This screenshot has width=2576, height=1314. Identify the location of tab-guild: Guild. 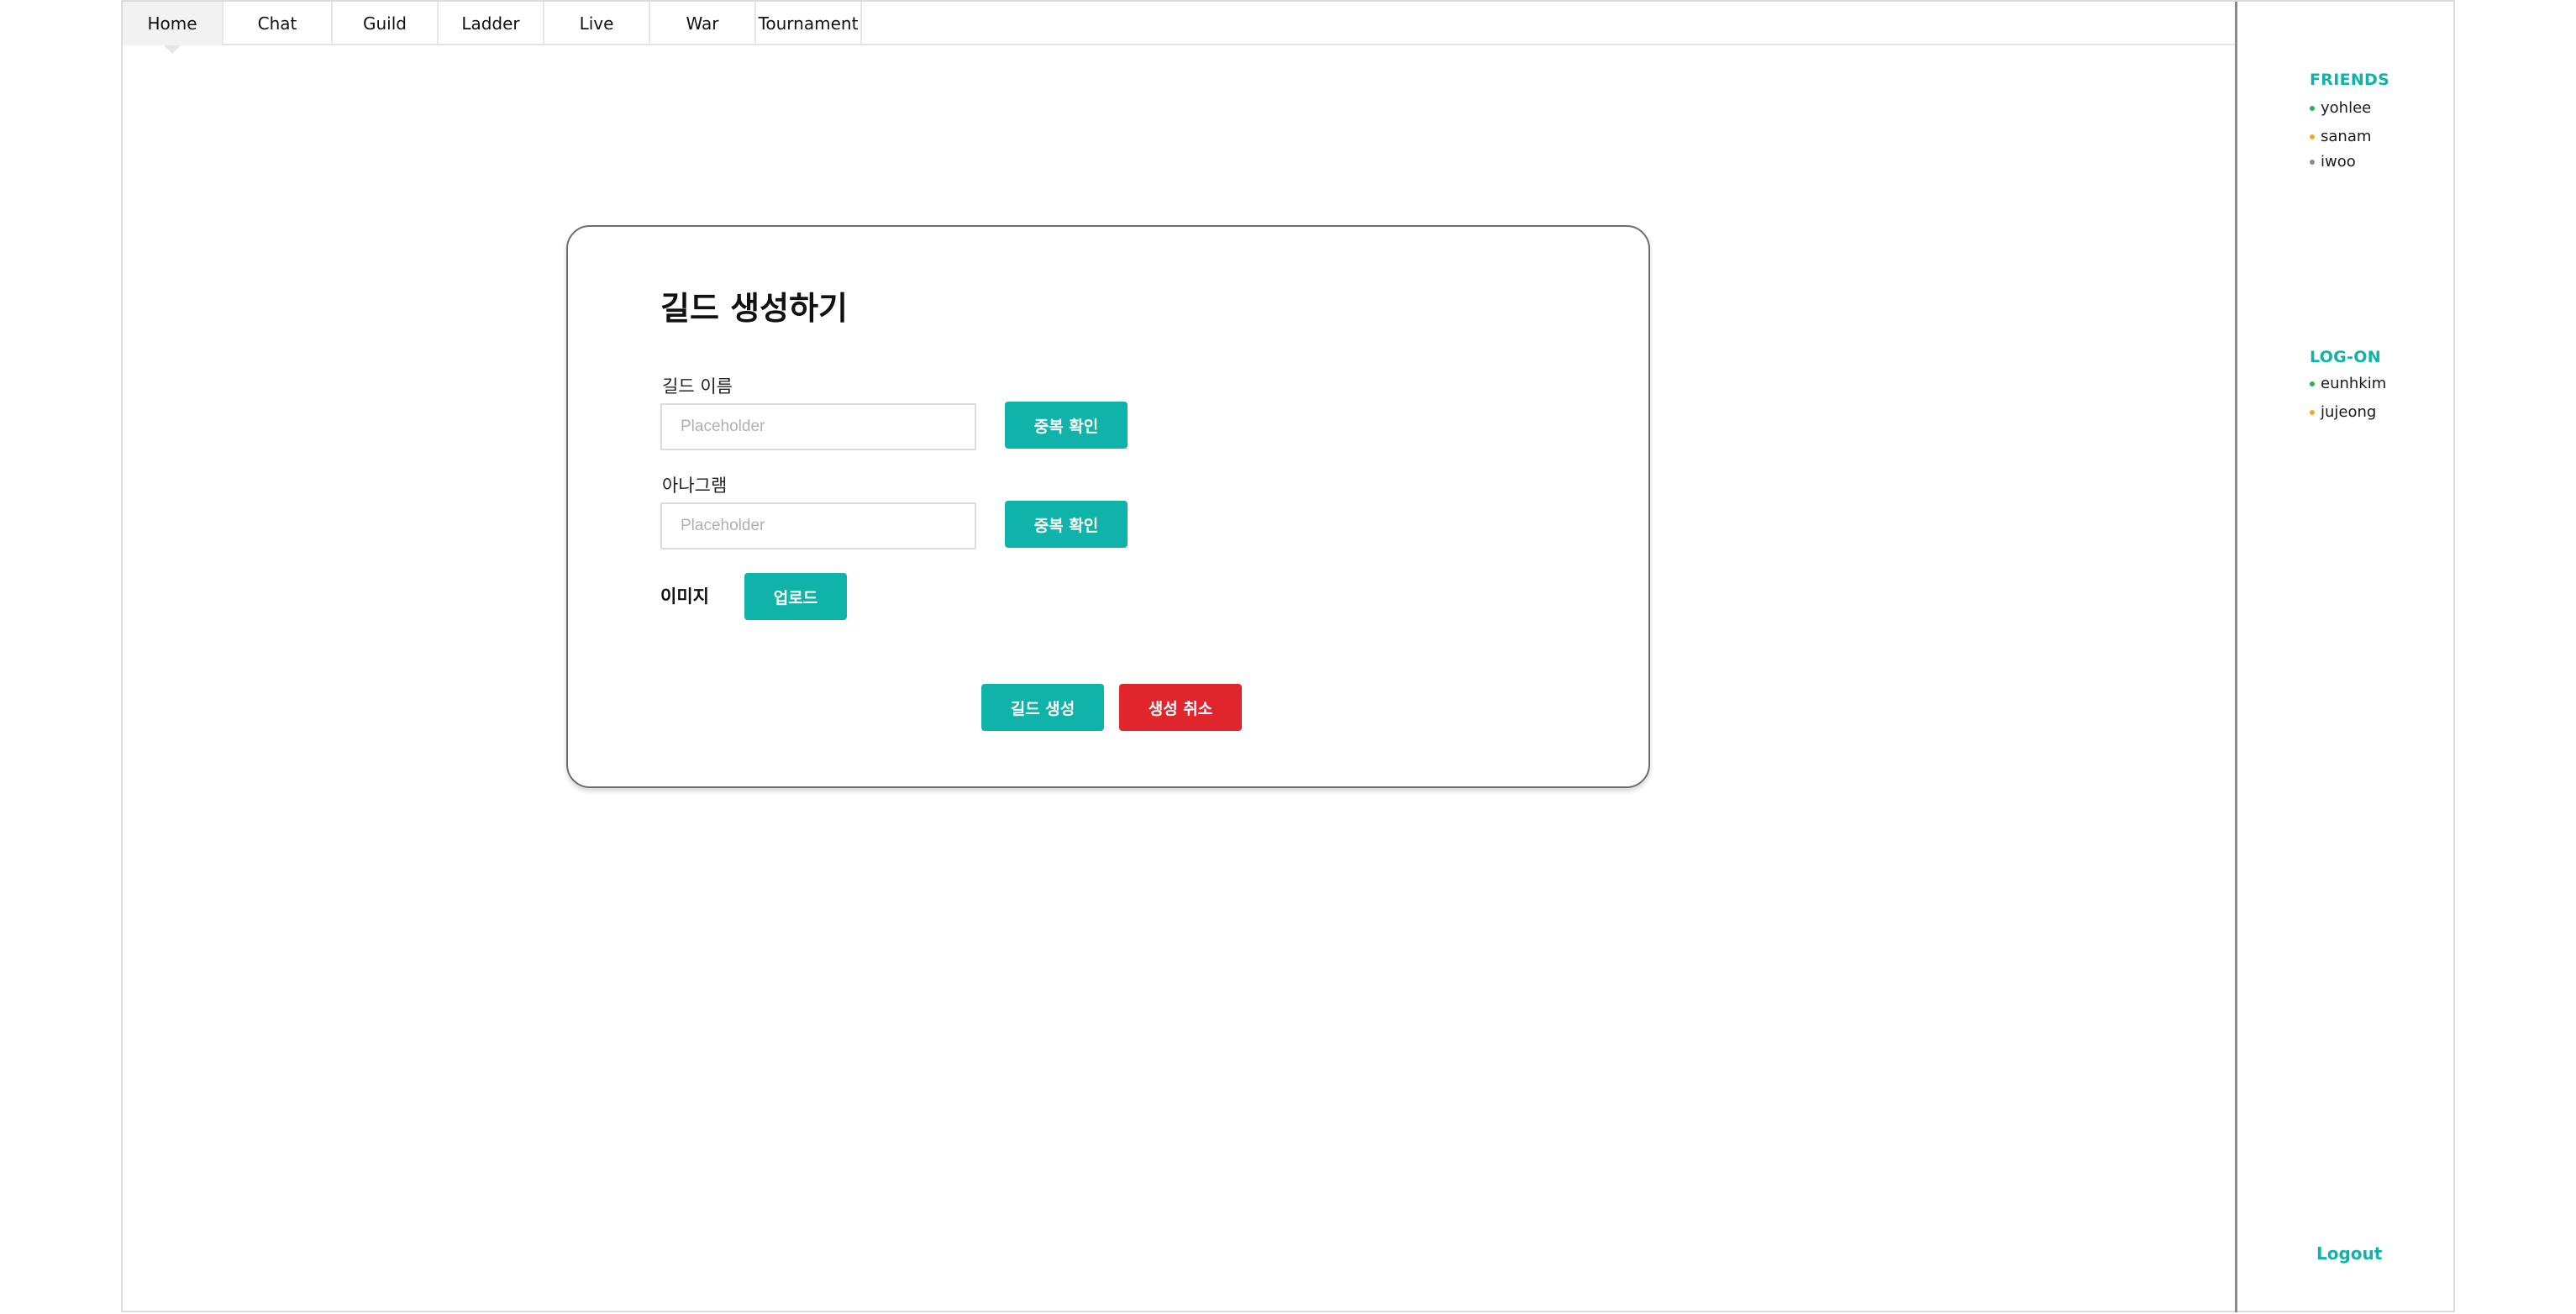
(386, 23).